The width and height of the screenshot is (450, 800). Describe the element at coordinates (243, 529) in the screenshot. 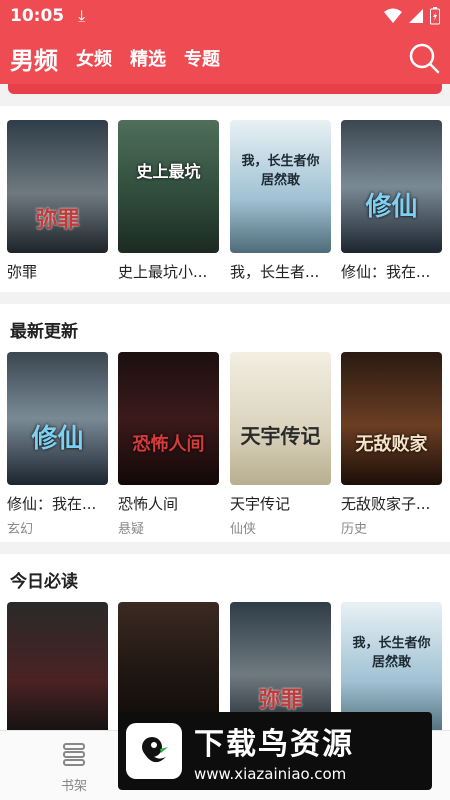

I see `book-category: 仙侠` at that location.